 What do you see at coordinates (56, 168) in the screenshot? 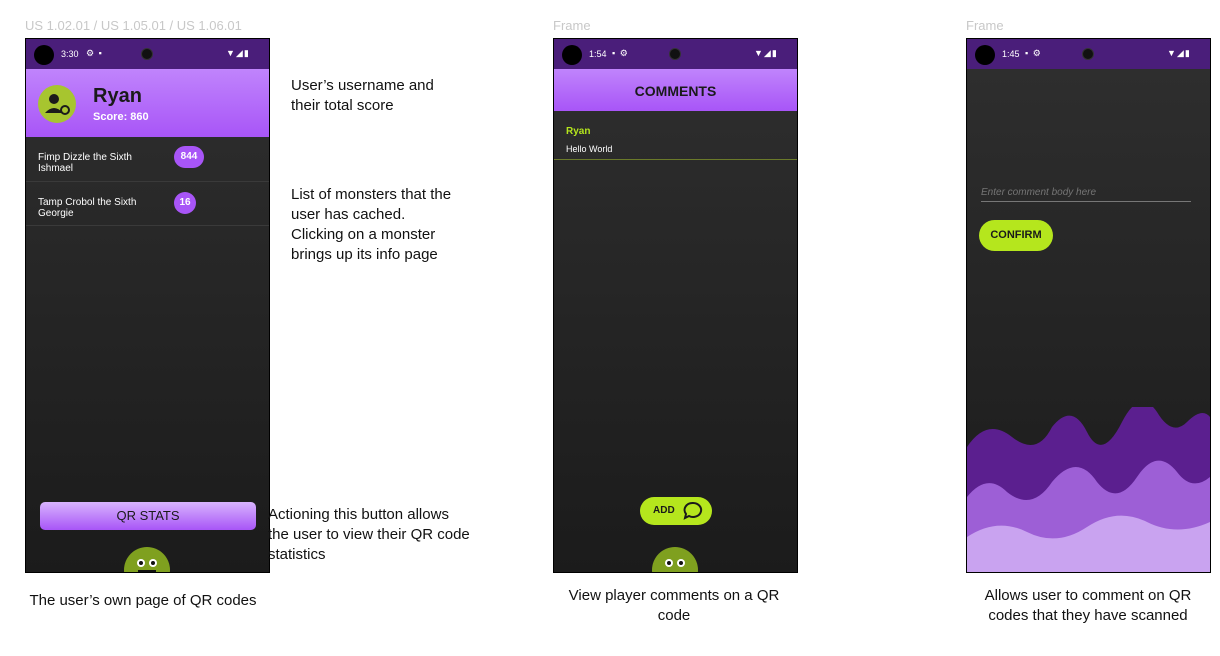
I see `monster-owner: Ishmael` at bounding box center [56, 168].